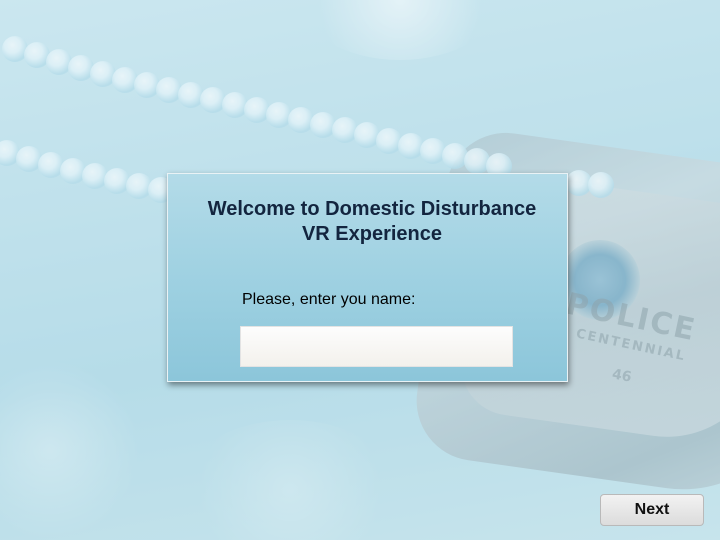  I want to click on dialog-title-line1: Welcome to Domestic Disturbance, so click(372, 209).